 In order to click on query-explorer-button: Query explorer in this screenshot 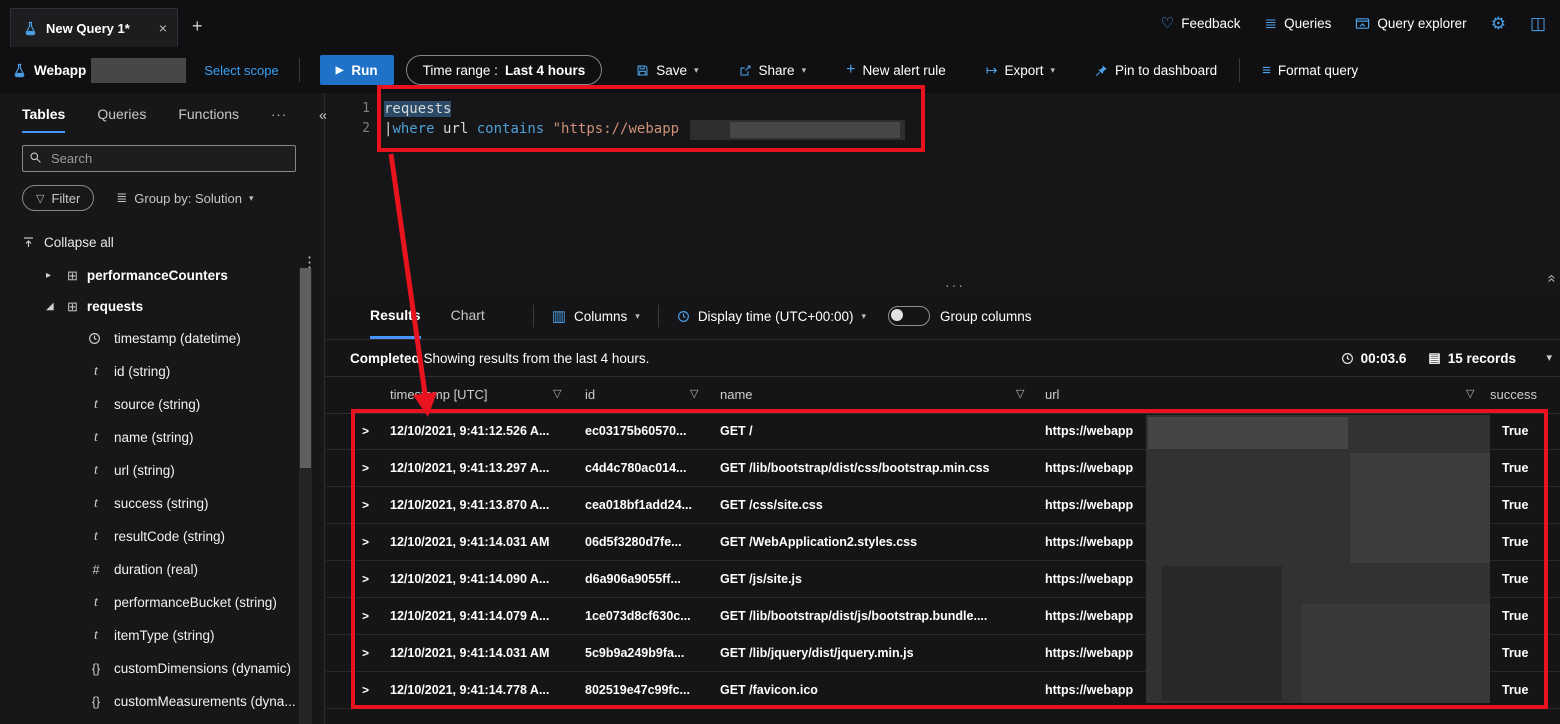, I will do `click(1411, 23)`.